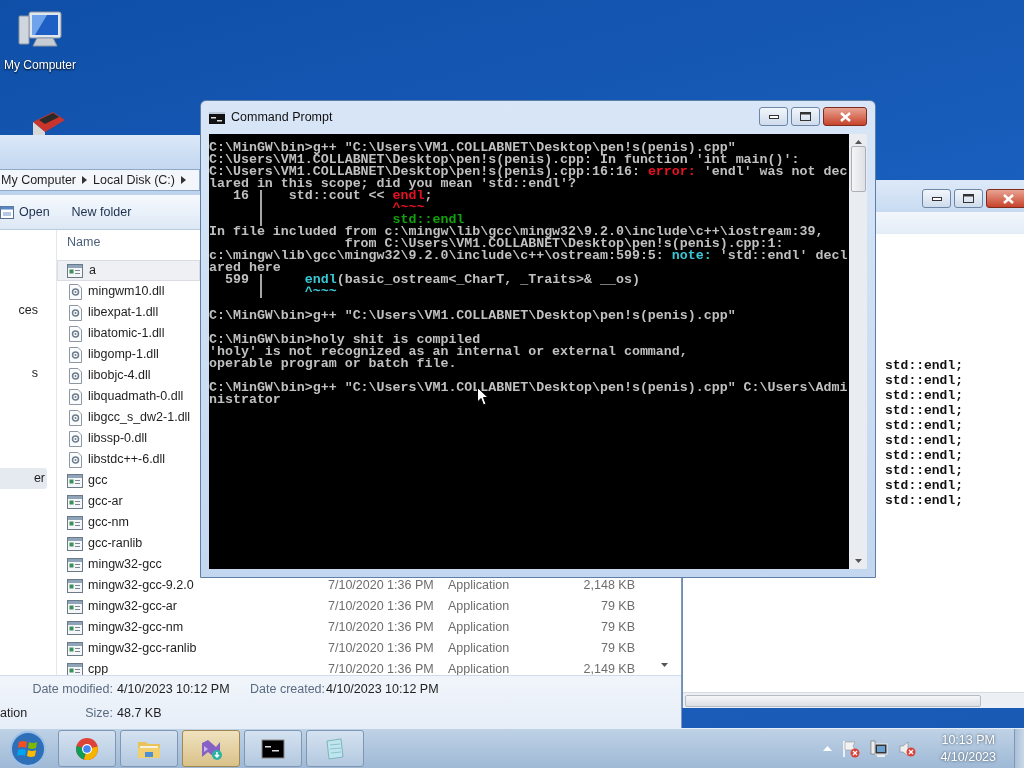 The image size is (1024, 768). I want to click on file-row: libquadmath-0.dll, so click(128, 396).